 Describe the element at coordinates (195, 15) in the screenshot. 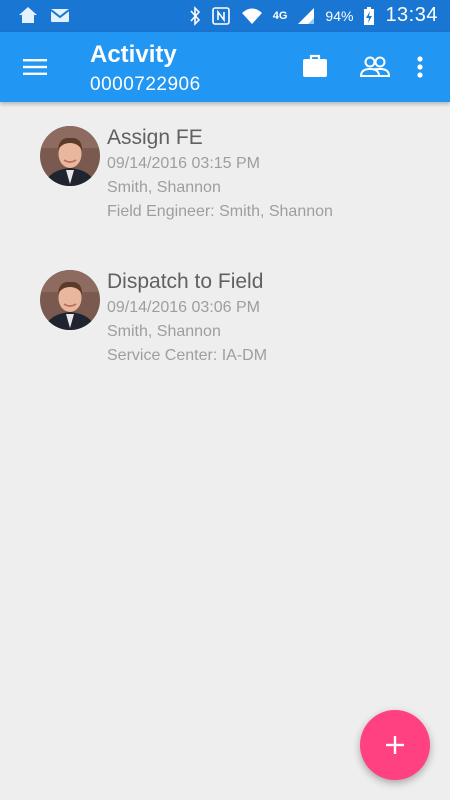

I see `bluetooth-icon` at that location.